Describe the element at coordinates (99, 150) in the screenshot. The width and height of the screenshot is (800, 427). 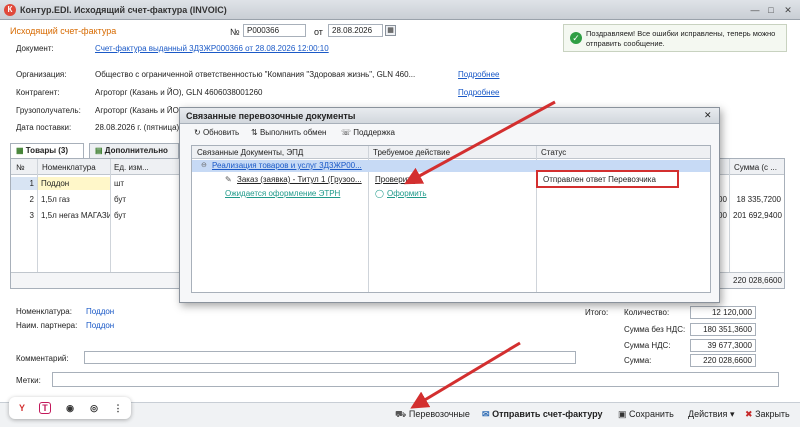
I see `additional-tab-icon: ▤` at that location.